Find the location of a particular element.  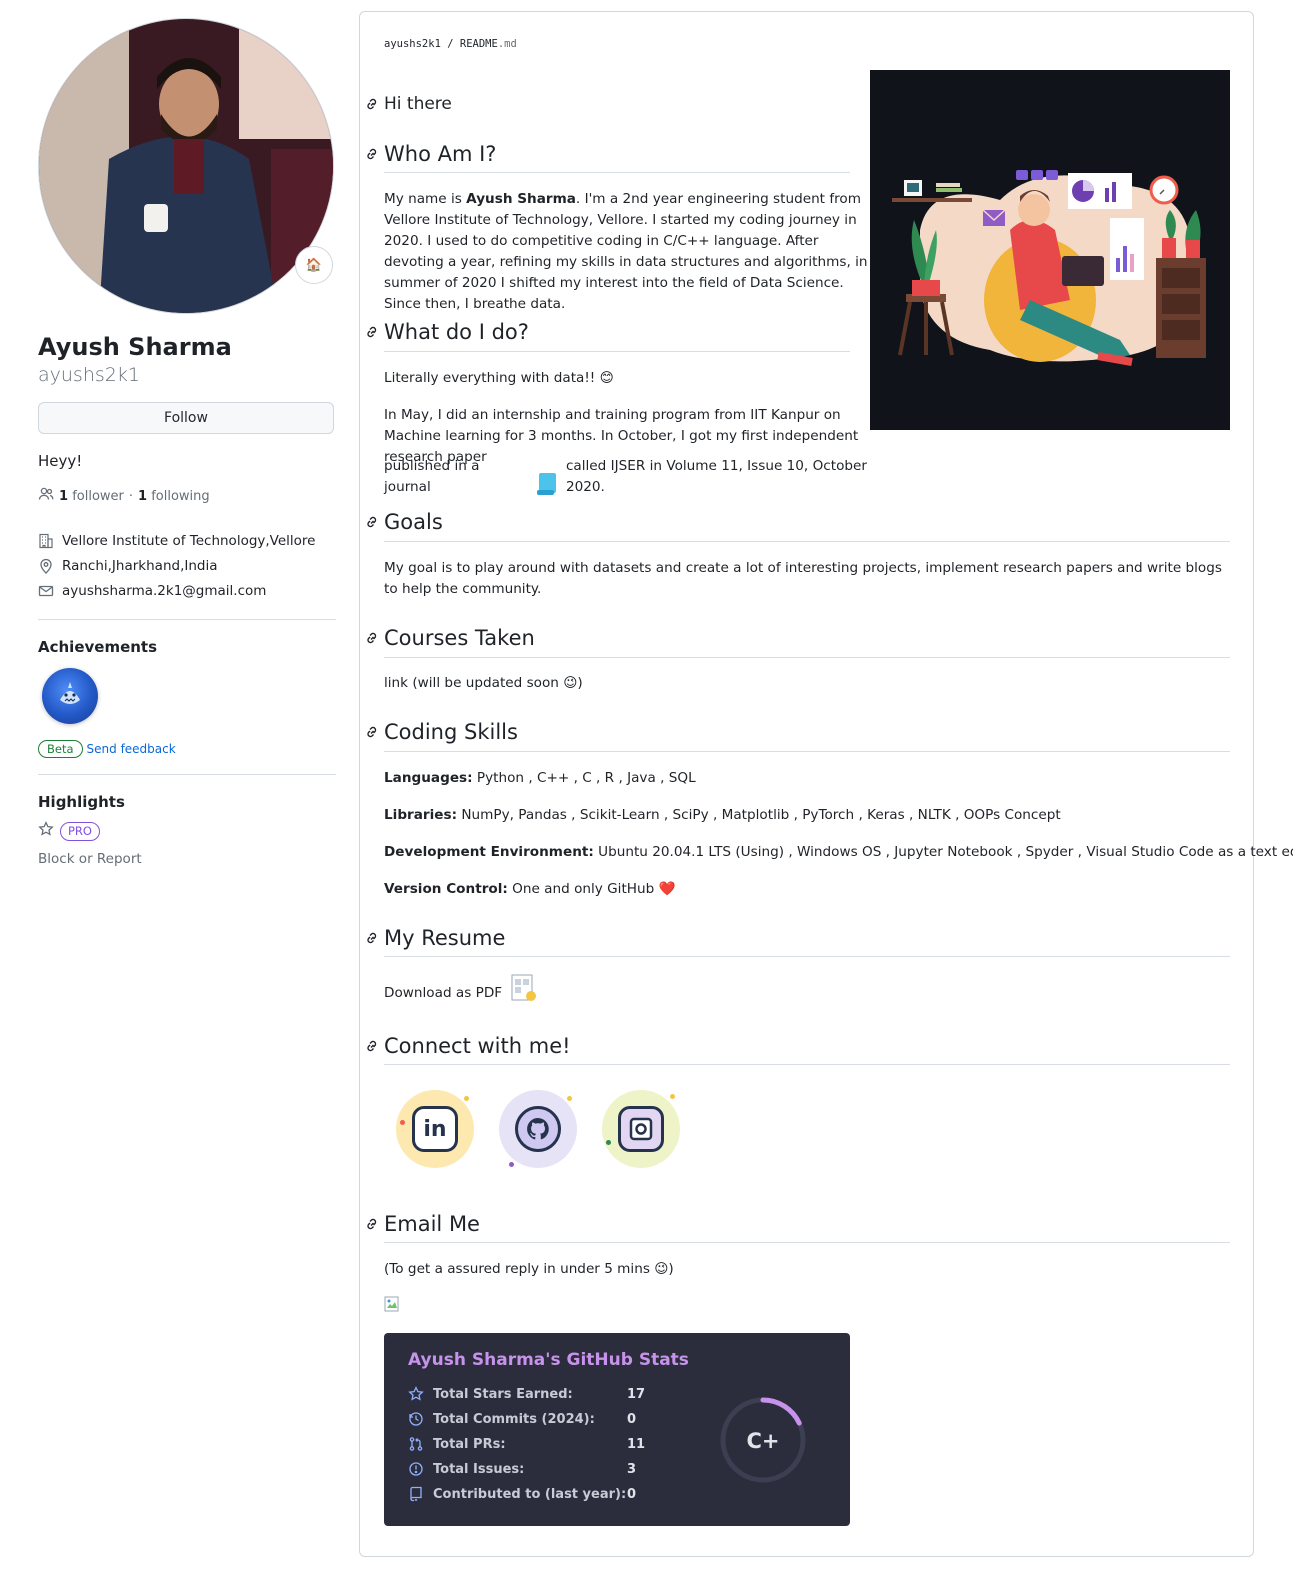

heading-text: Hi there is located at coordinates (418, 104).